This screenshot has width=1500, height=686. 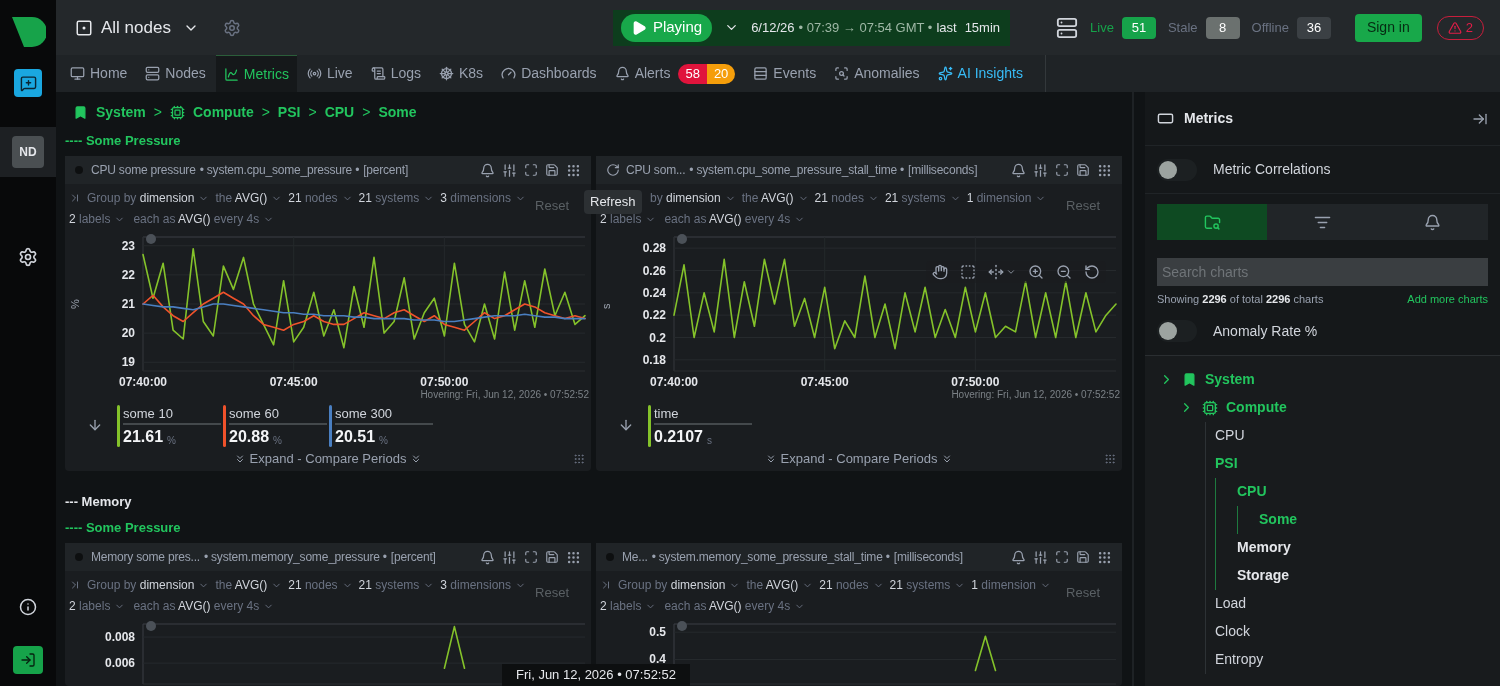 I want to click on nav-tab: Dashboards, so click(x=549, y=73).